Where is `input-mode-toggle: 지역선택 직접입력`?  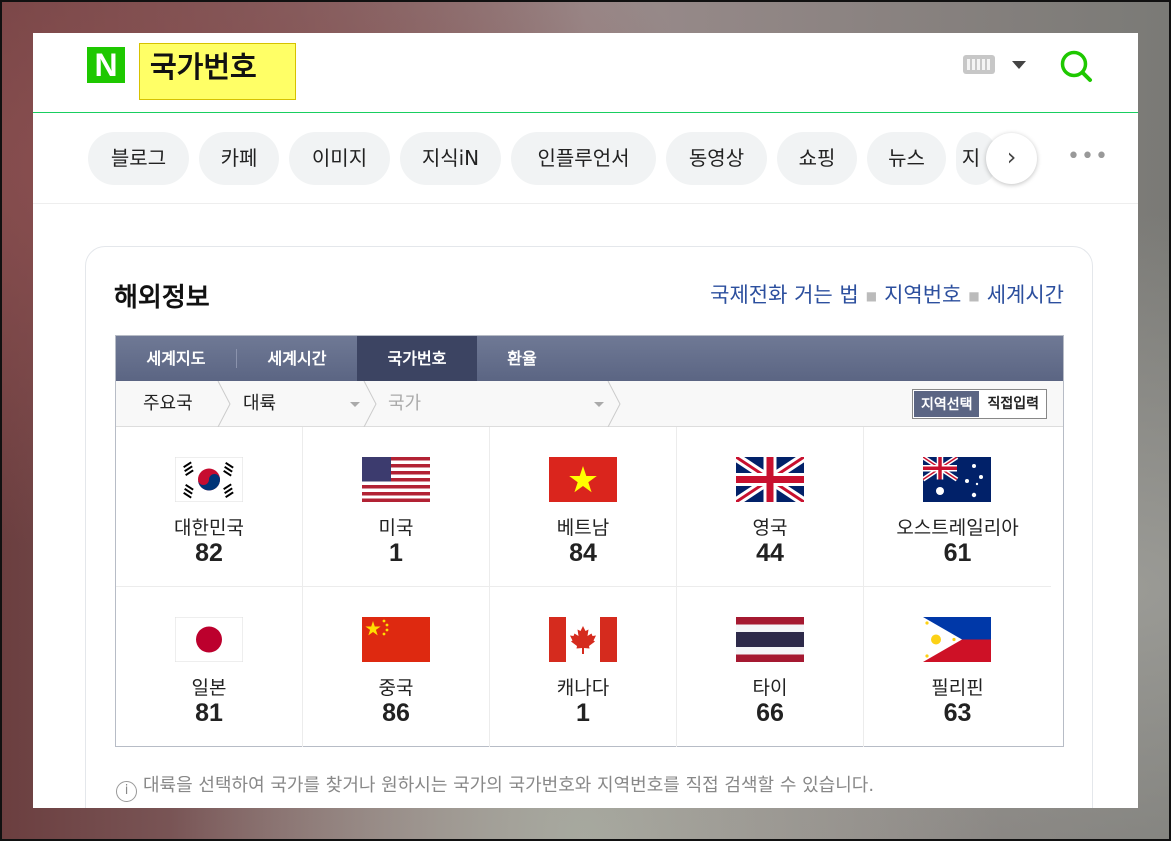 input-mode-toggle: 지역선택 직접입력 is located at coordinates (979, 404).